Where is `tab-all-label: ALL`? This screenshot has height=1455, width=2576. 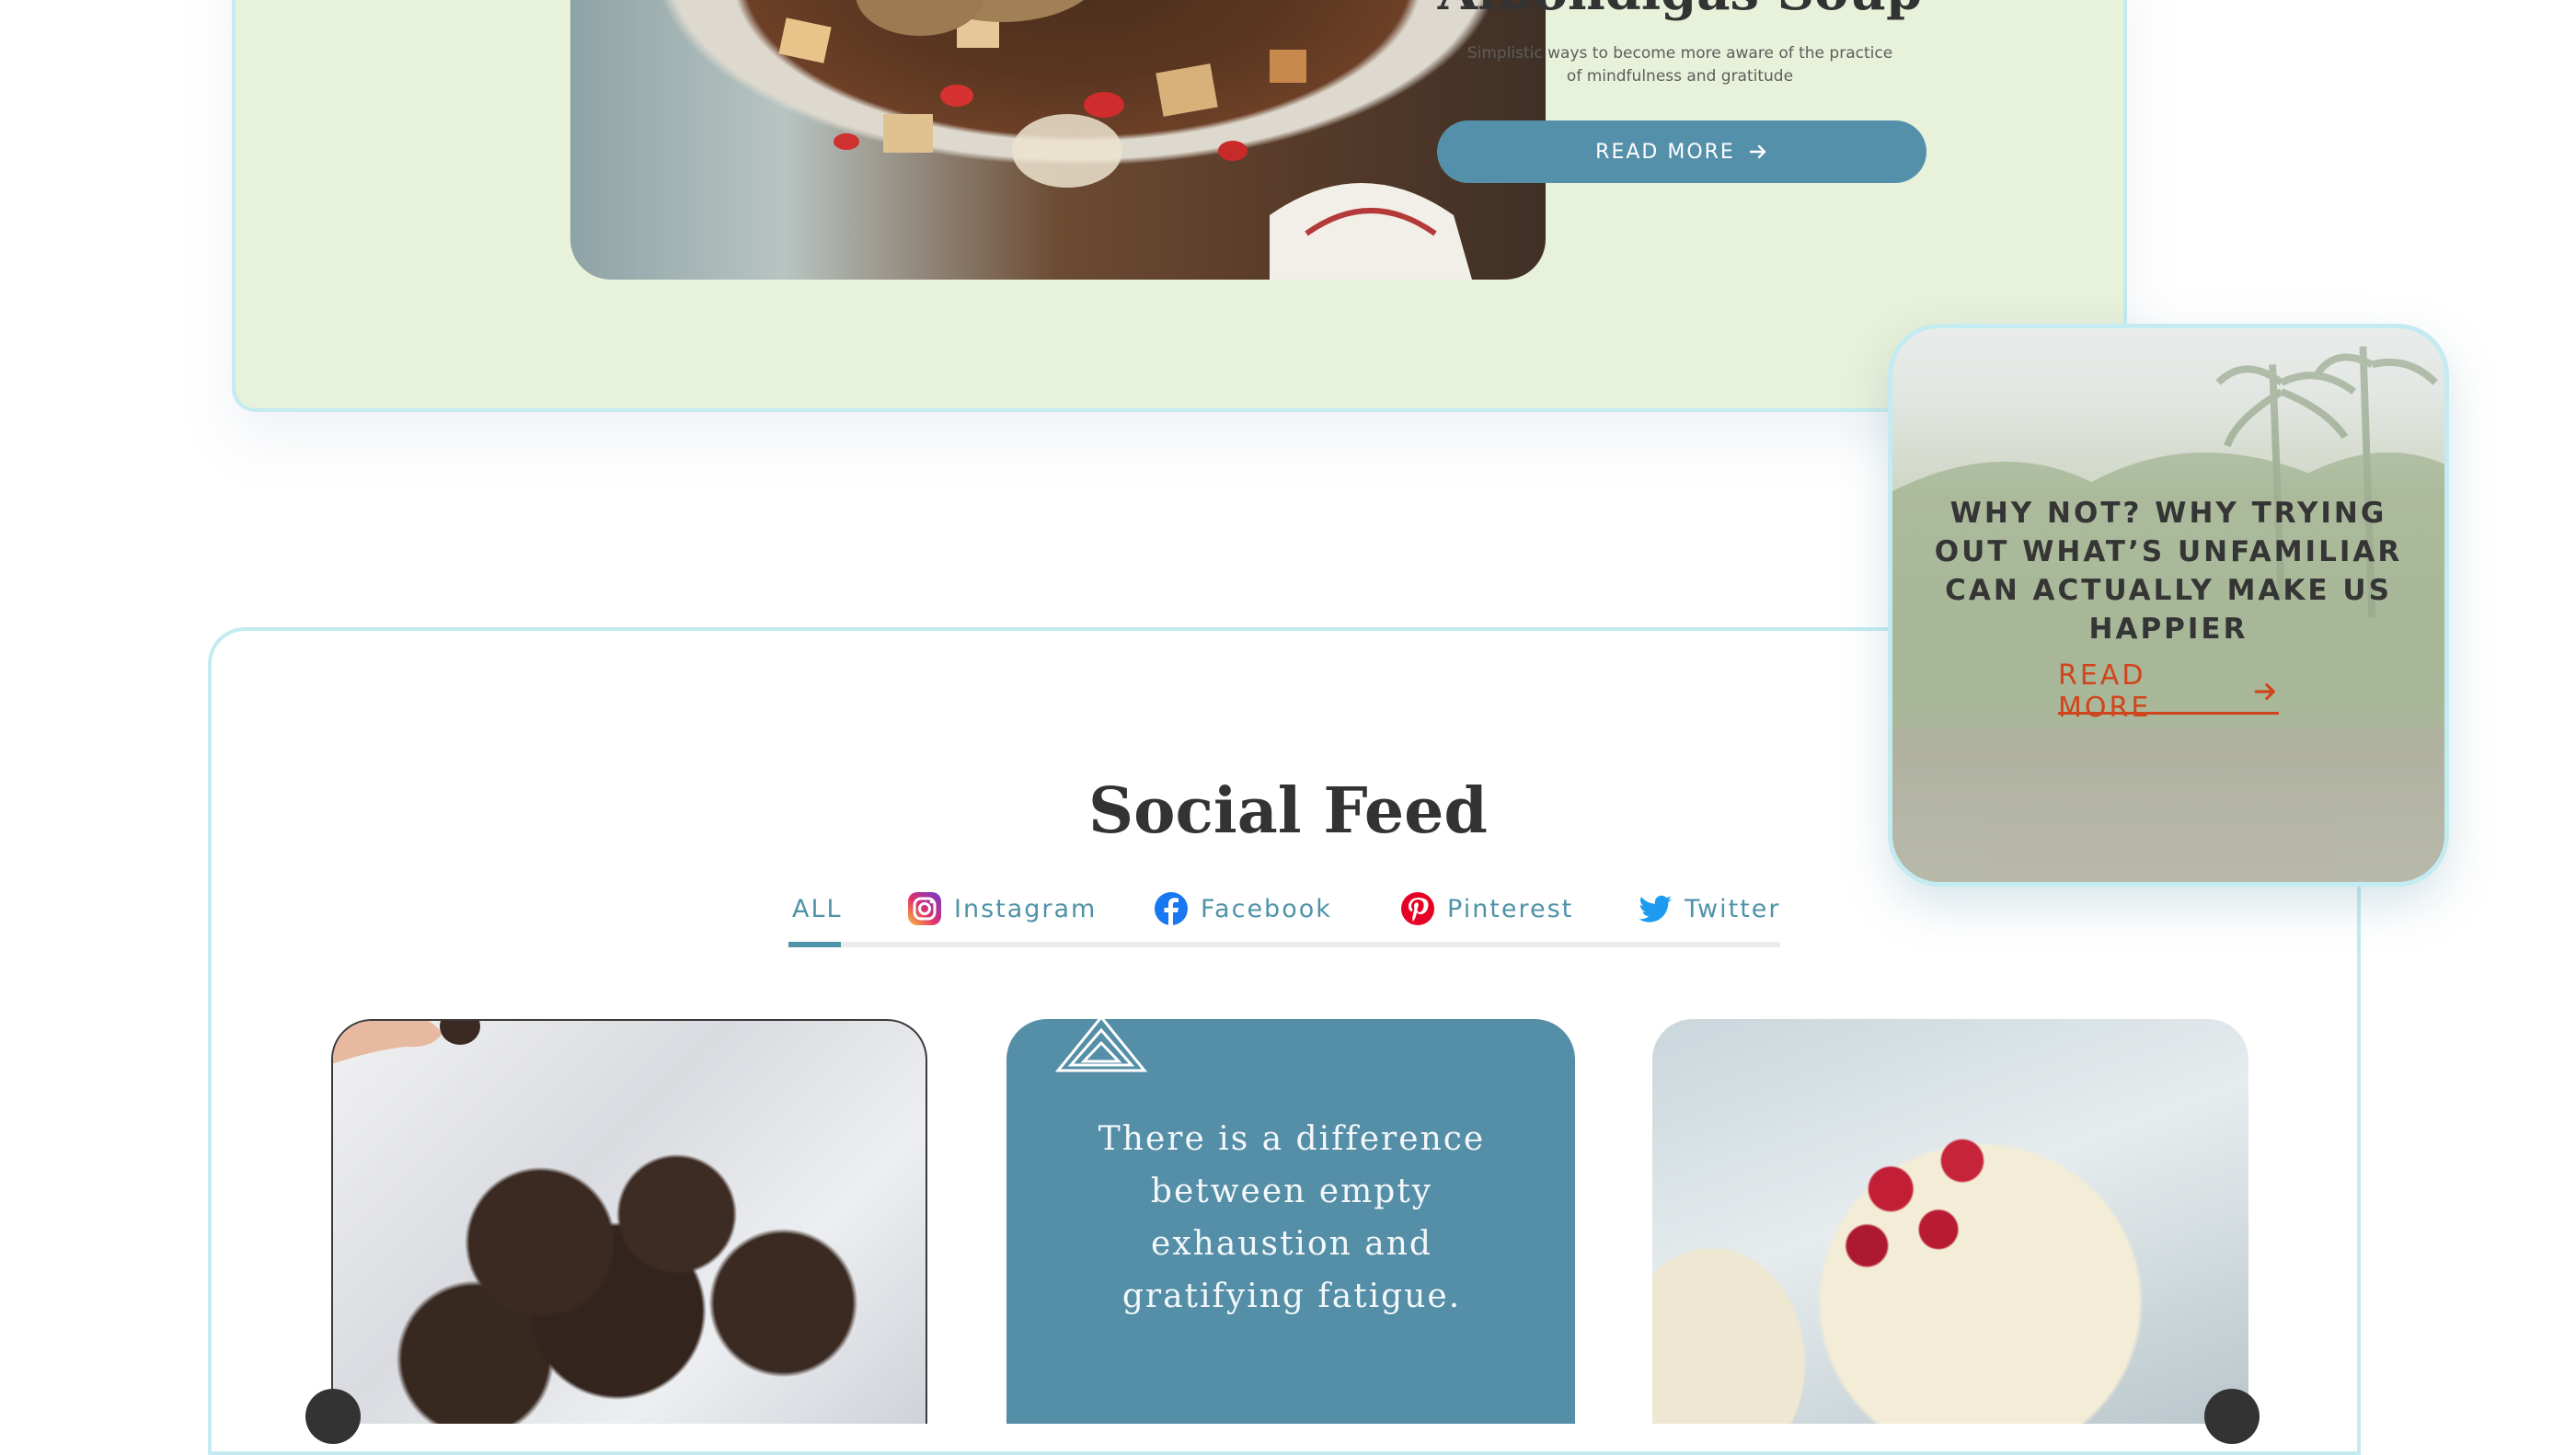 tab-all-label: ALL is located at coordinates (817, 908).